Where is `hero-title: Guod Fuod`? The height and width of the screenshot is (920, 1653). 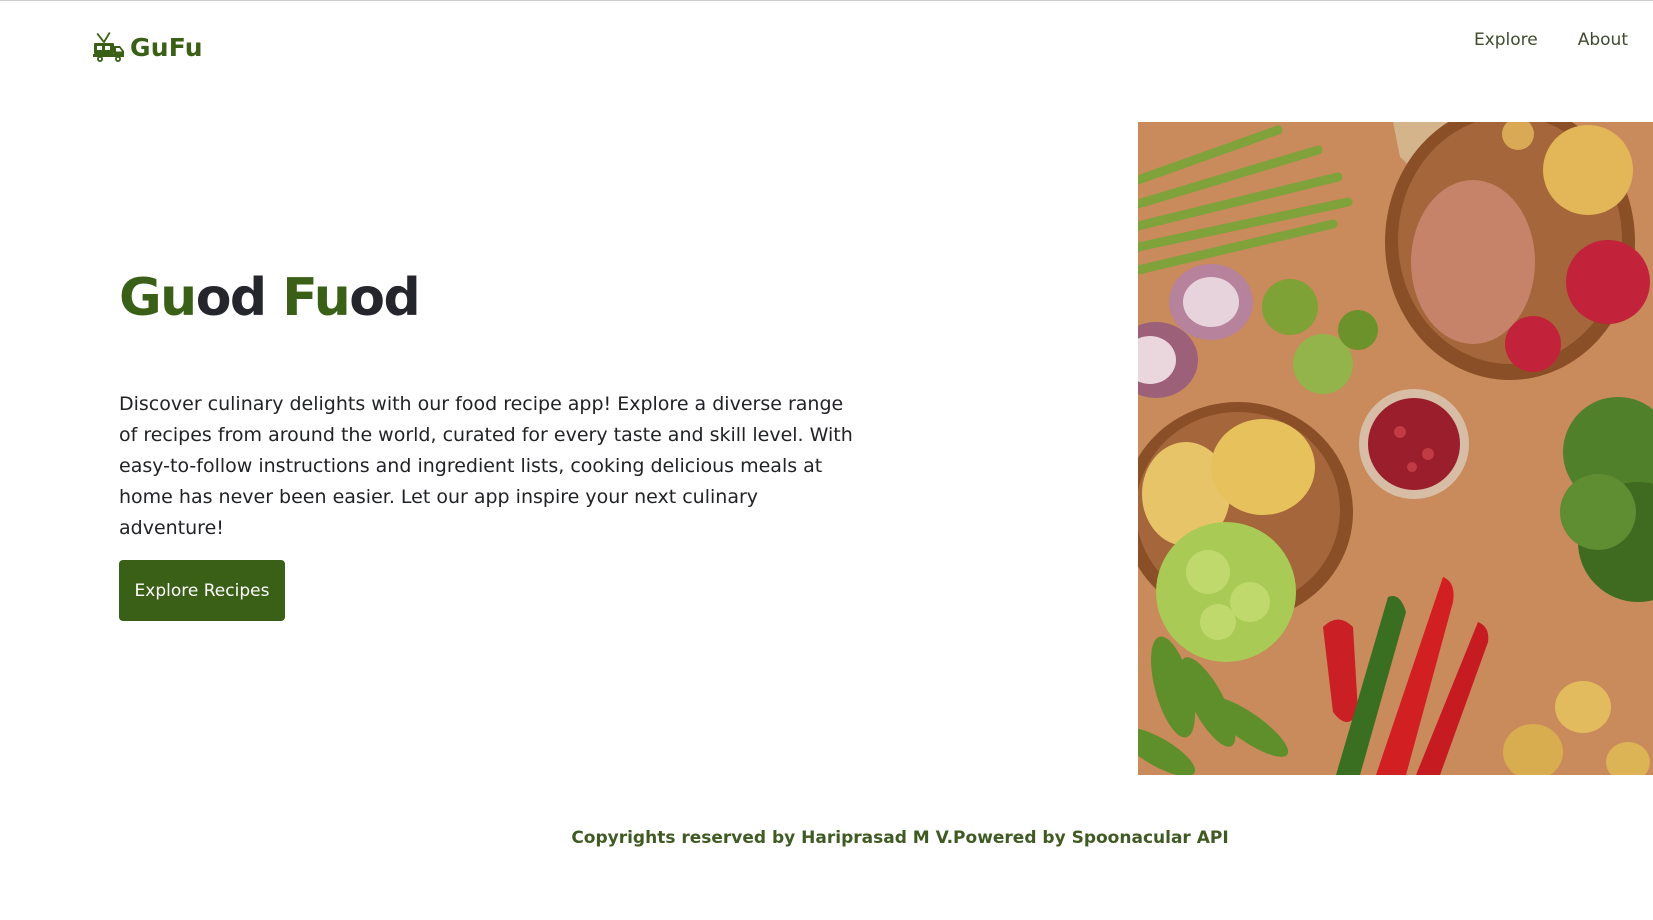 hero-title: Guod Fuod is located at coordinates (270, 298).